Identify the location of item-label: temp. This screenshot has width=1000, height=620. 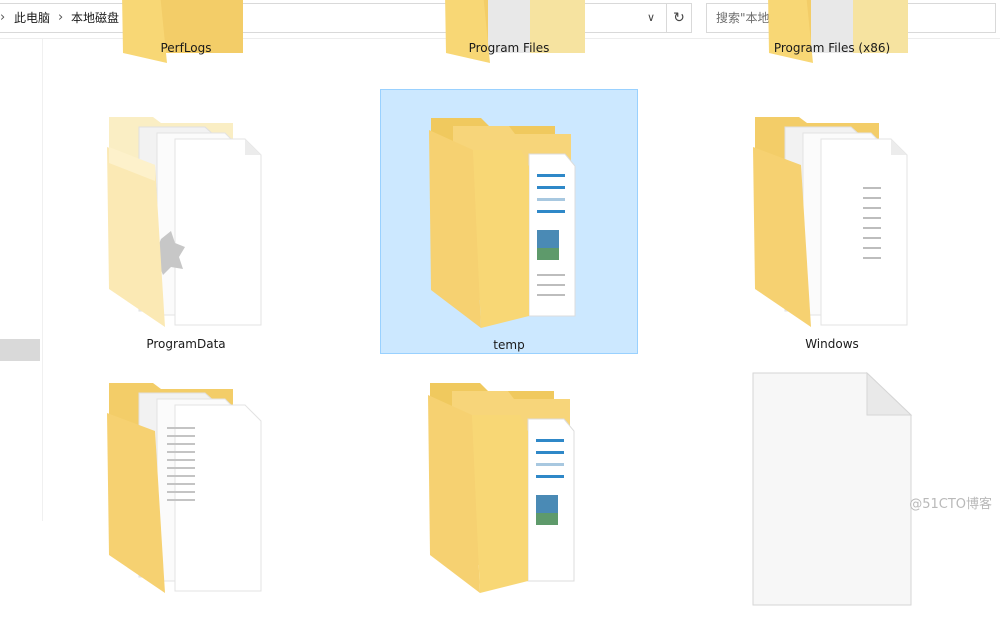
(509, 345).